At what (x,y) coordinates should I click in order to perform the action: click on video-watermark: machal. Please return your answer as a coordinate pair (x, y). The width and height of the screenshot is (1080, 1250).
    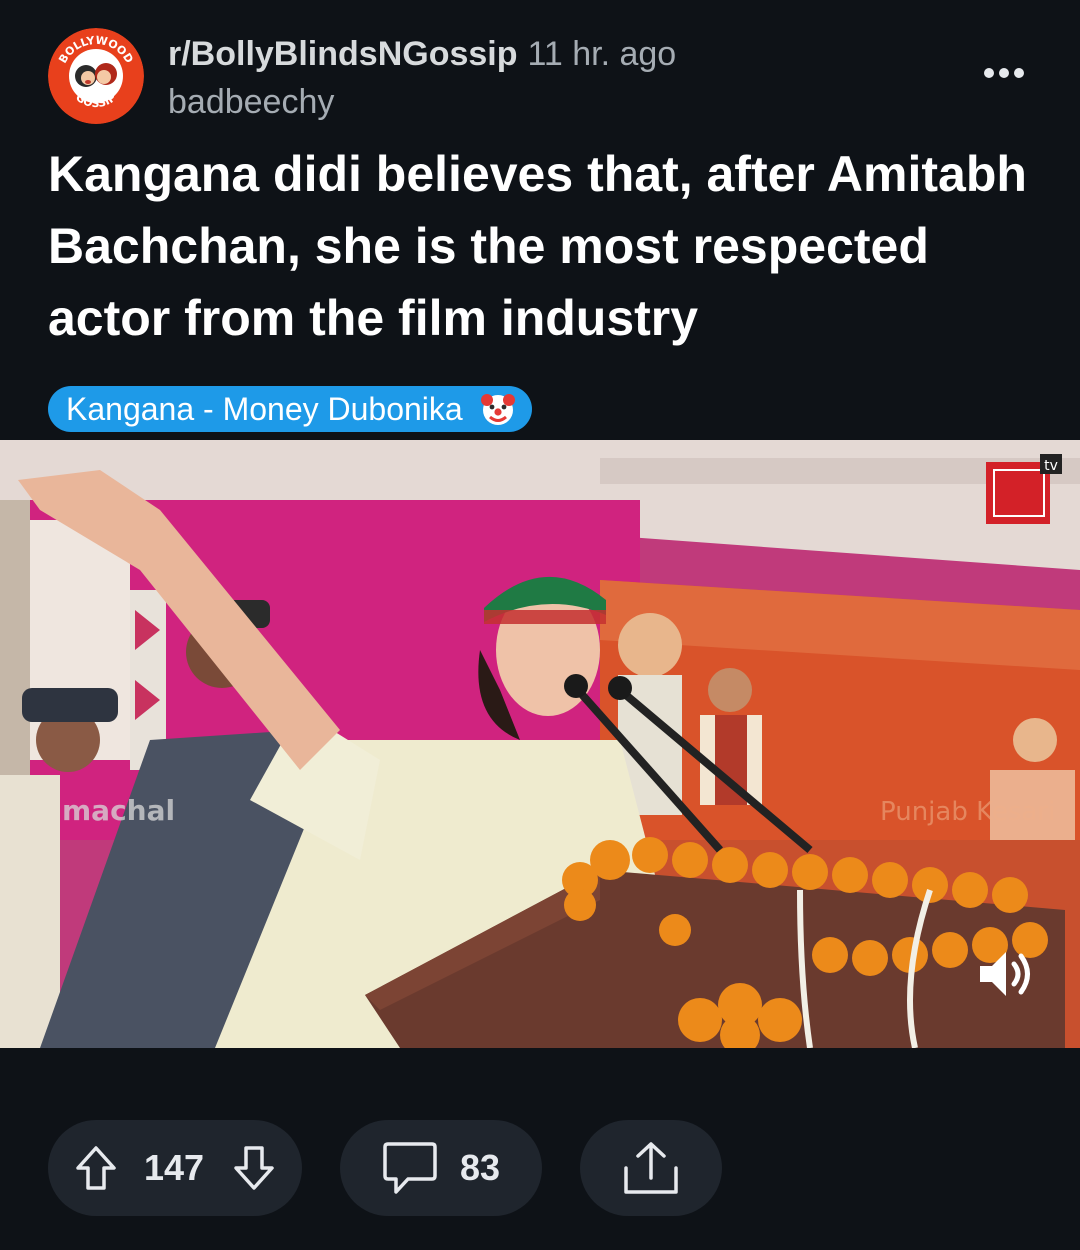
    Looking at the image, I should click on (118, 810).